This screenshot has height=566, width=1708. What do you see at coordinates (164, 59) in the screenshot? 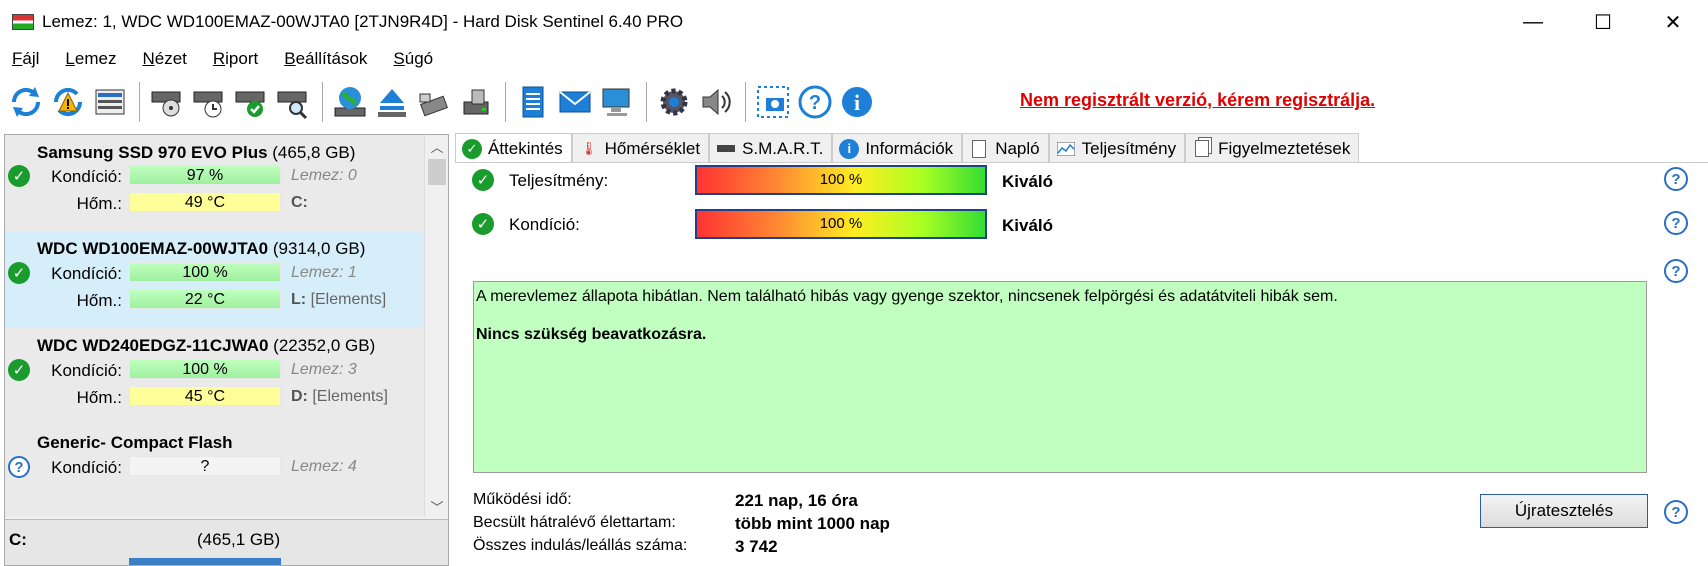
I see `menu-view: Nézet` at bounding box center [164, 59].